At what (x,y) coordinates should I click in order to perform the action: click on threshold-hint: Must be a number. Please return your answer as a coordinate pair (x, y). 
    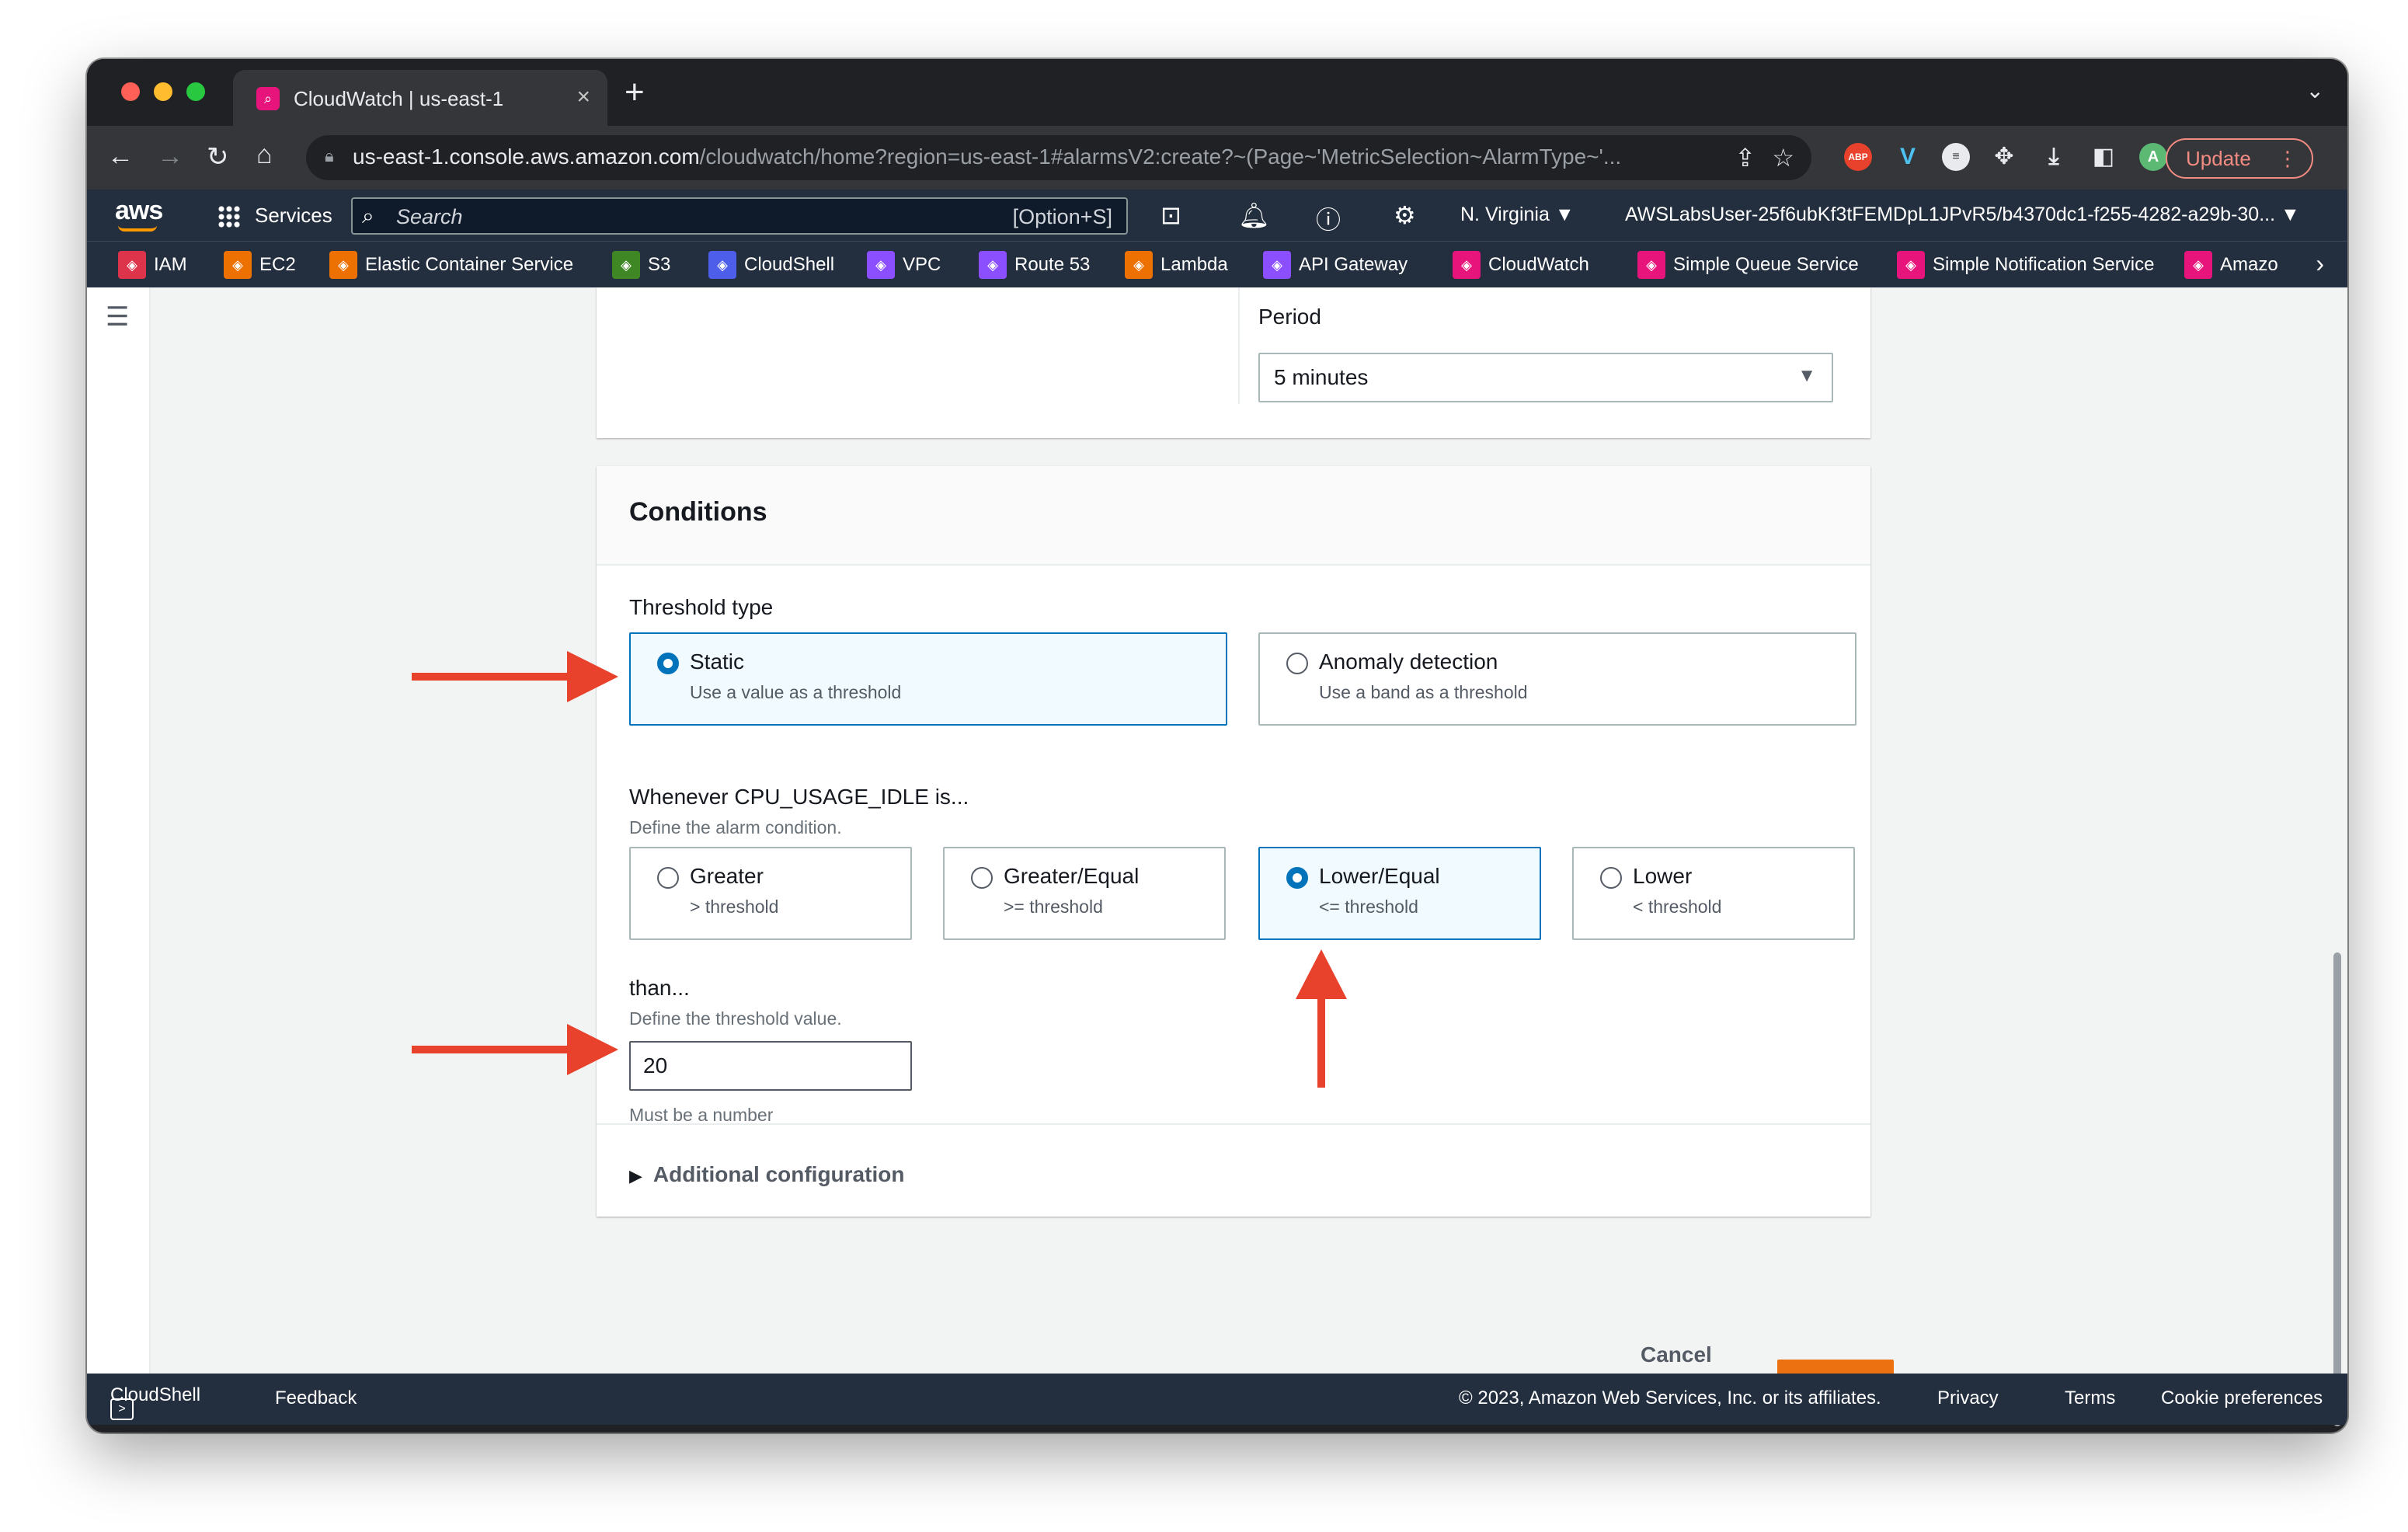
    Looking at the image, I should click on (701, 1115).